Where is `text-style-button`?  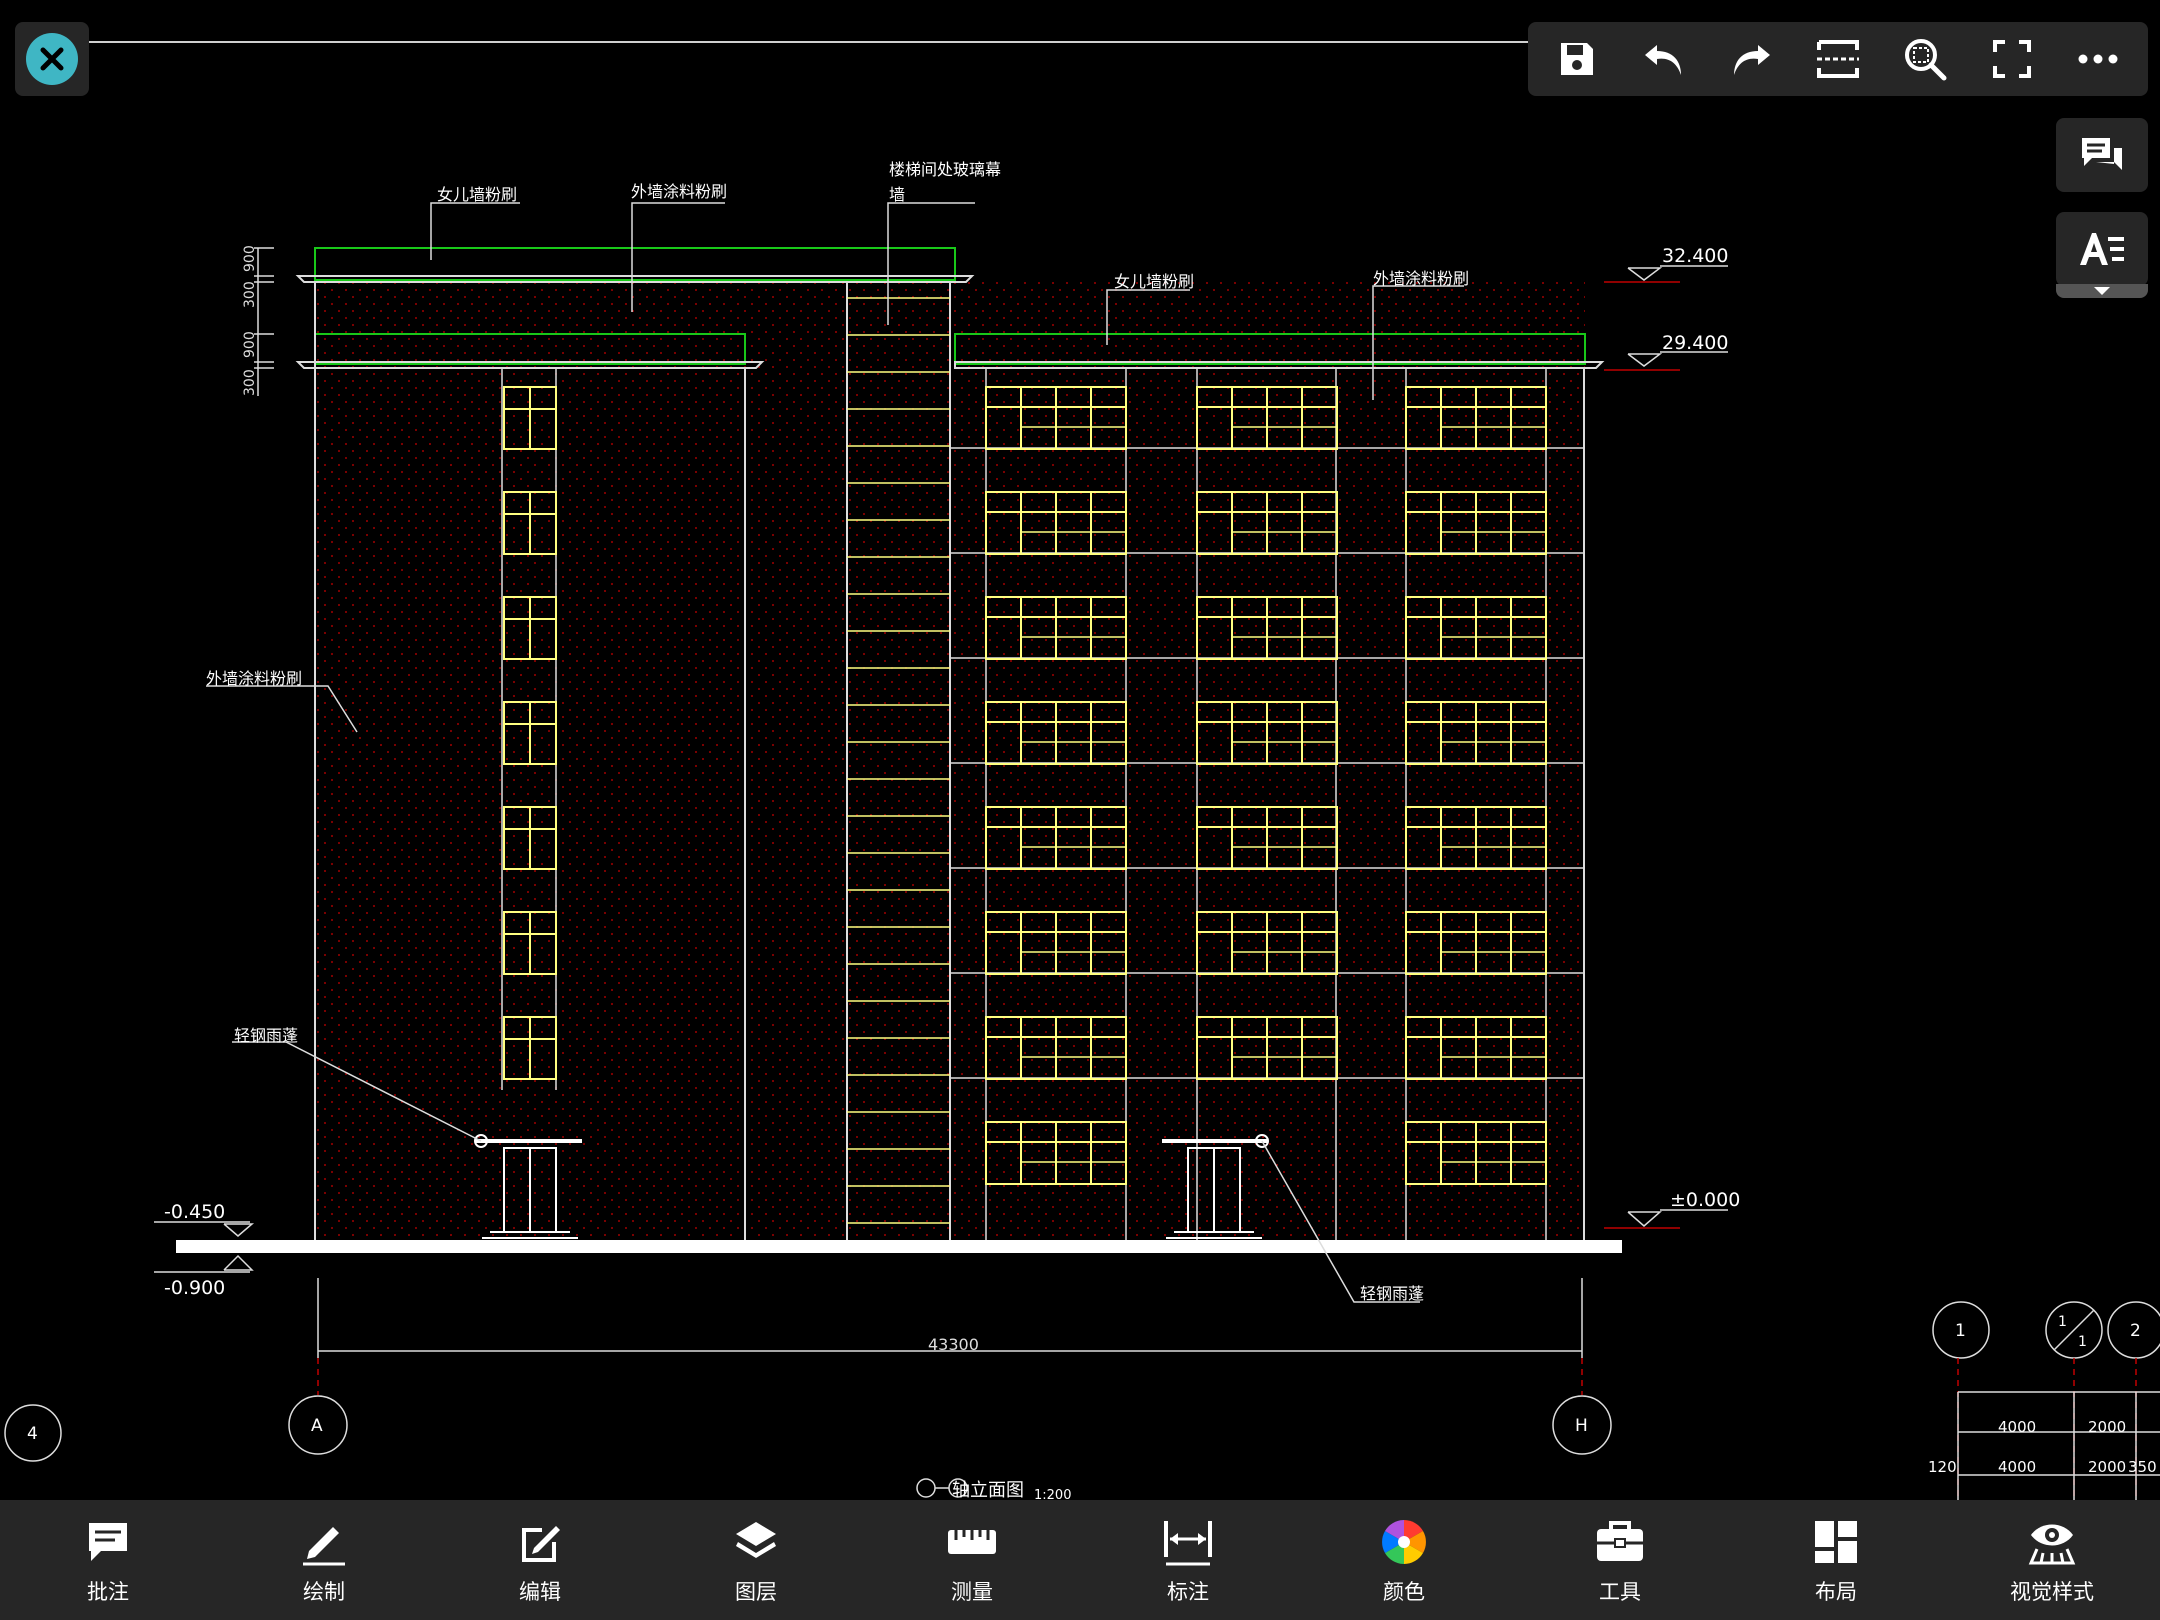 text-style-button is located at coordinates (2102, 249).